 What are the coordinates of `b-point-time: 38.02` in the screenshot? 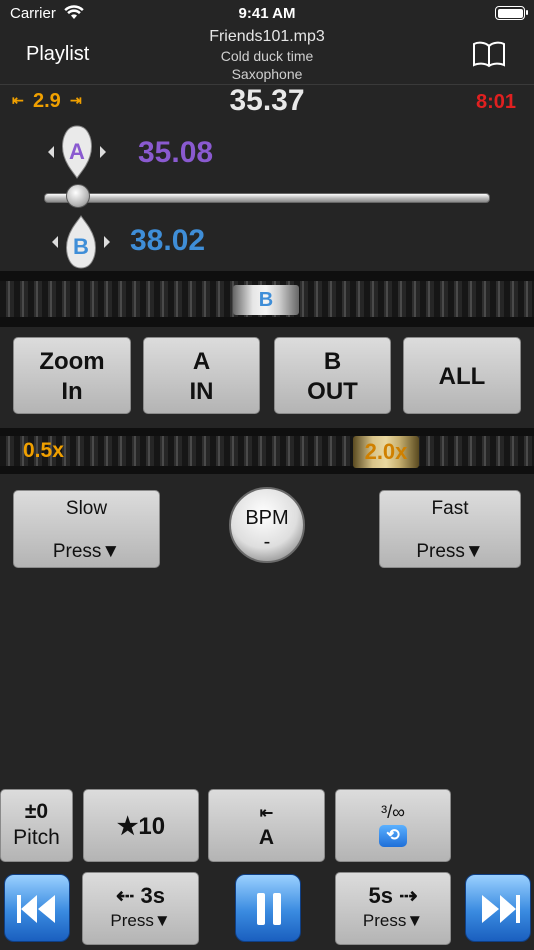 It's located at (168, 240).